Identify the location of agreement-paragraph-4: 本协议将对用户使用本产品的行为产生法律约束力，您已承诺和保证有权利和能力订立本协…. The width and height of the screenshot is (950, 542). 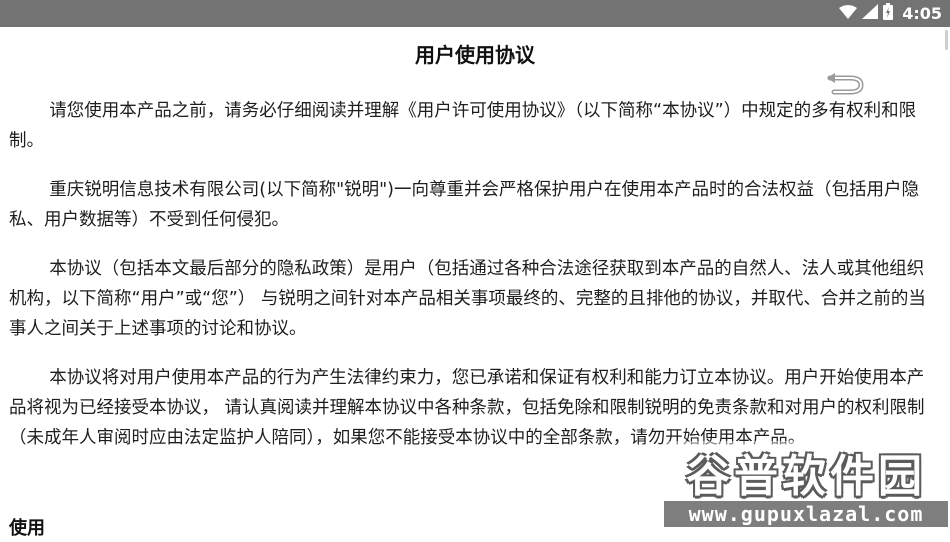
(467, 408).